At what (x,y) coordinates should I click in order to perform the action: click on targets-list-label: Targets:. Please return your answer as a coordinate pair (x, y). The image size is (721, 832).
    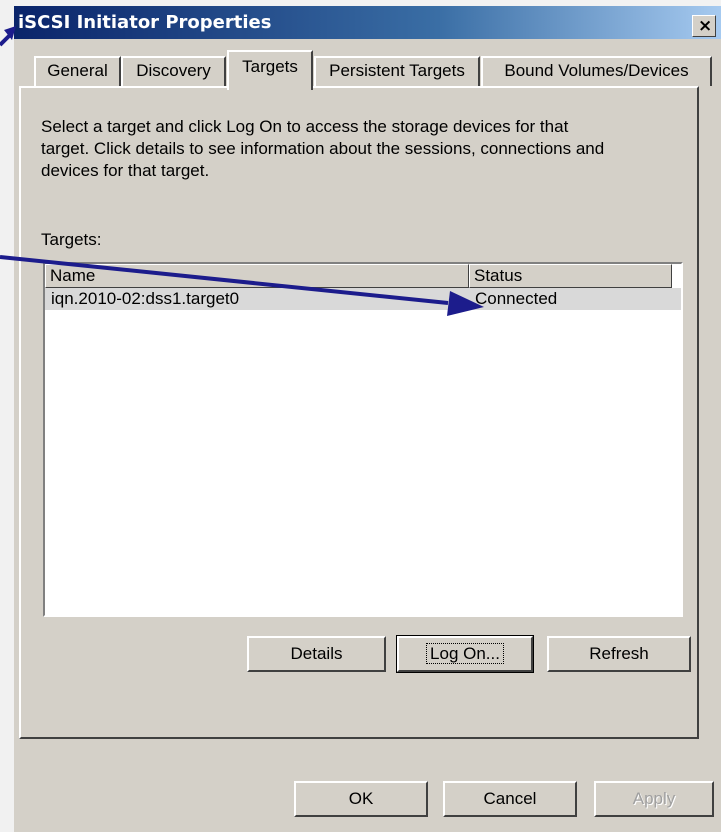
    Looking at the image, I should click on (71, 239).